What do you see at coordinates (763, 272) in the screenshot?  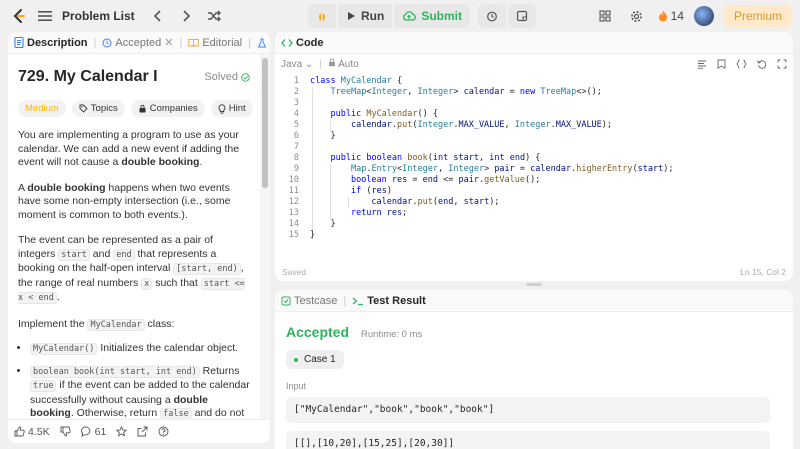 I see `cursor-position: Ln 15, Col 2` at bounding box center [763, 272].